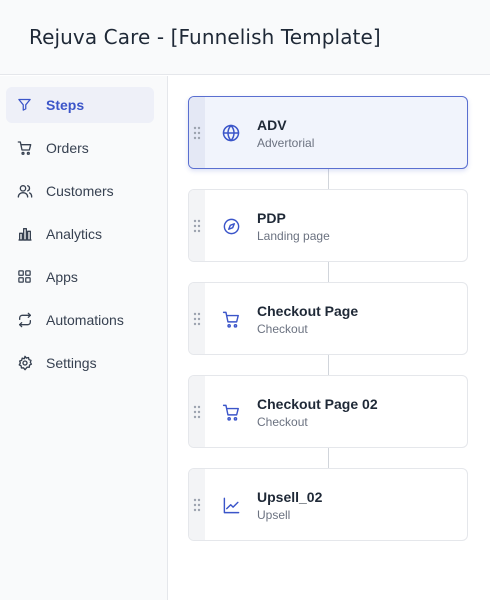 The height and width of the screenshot is (600, 490). What do you see at coordinates (24, 362) in the screenshot?
I see `gear-icon` at bounding box center [24, 362].